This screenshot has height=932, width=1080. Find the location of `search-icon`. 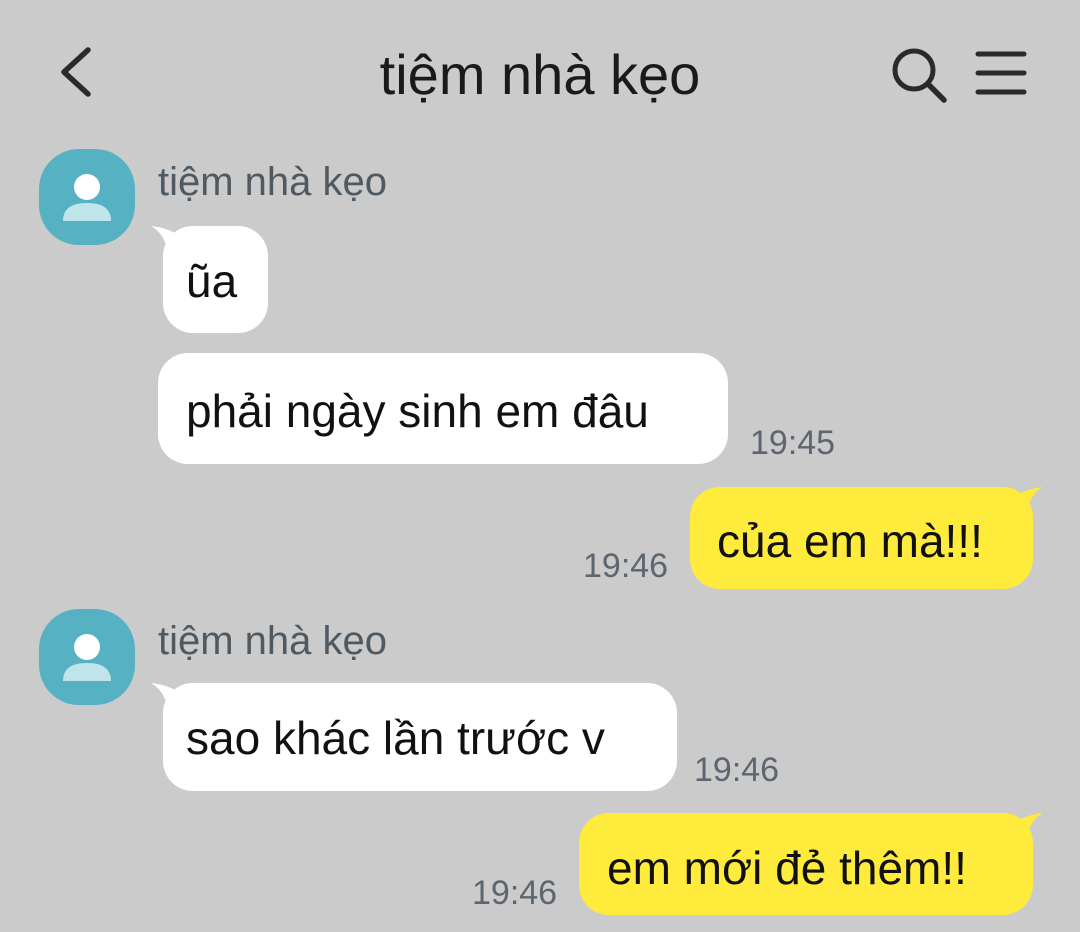

search-icon is located at coordinates (919, 75).